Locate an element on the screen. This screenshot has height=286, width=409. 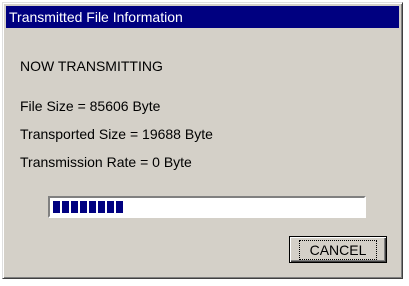
file-size-label: File Size = 85606 Byte is located at coordinates (90, 106).